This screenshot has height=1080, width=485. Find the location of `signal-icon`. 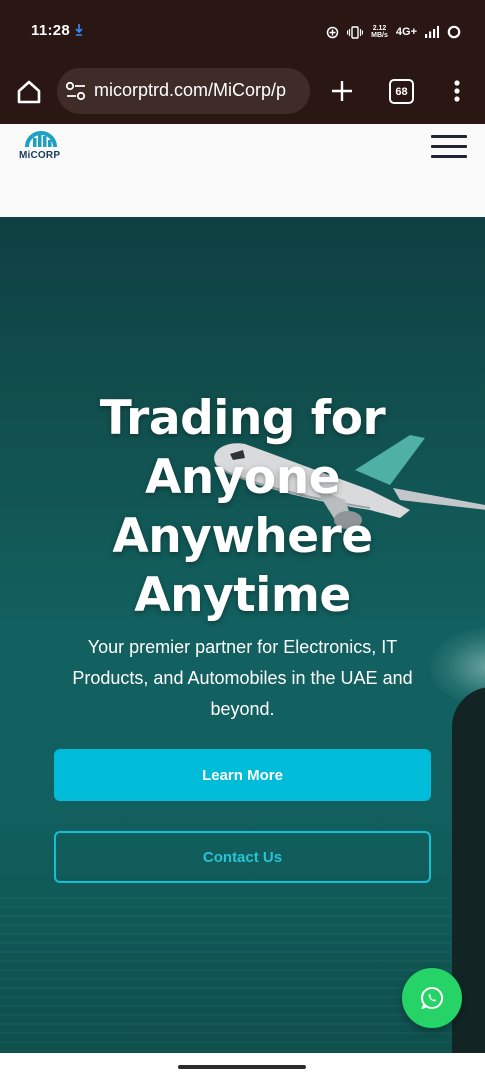

signal-icon is located at coordinates (432, 32).